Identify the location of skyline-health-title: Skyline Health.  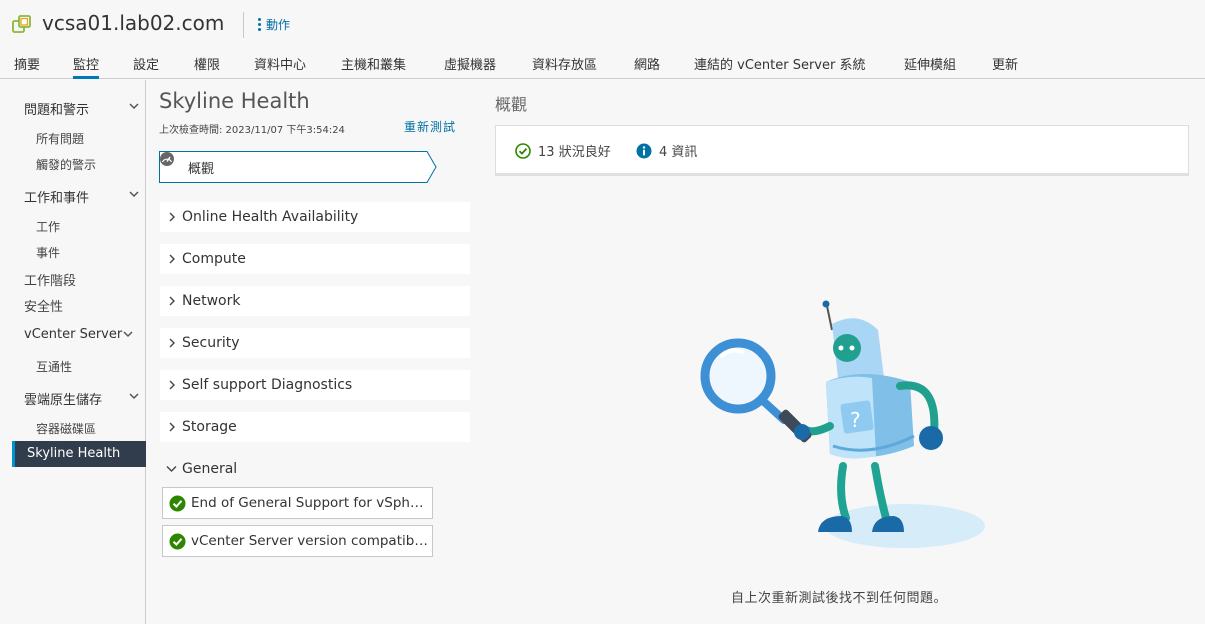
(234, 101).